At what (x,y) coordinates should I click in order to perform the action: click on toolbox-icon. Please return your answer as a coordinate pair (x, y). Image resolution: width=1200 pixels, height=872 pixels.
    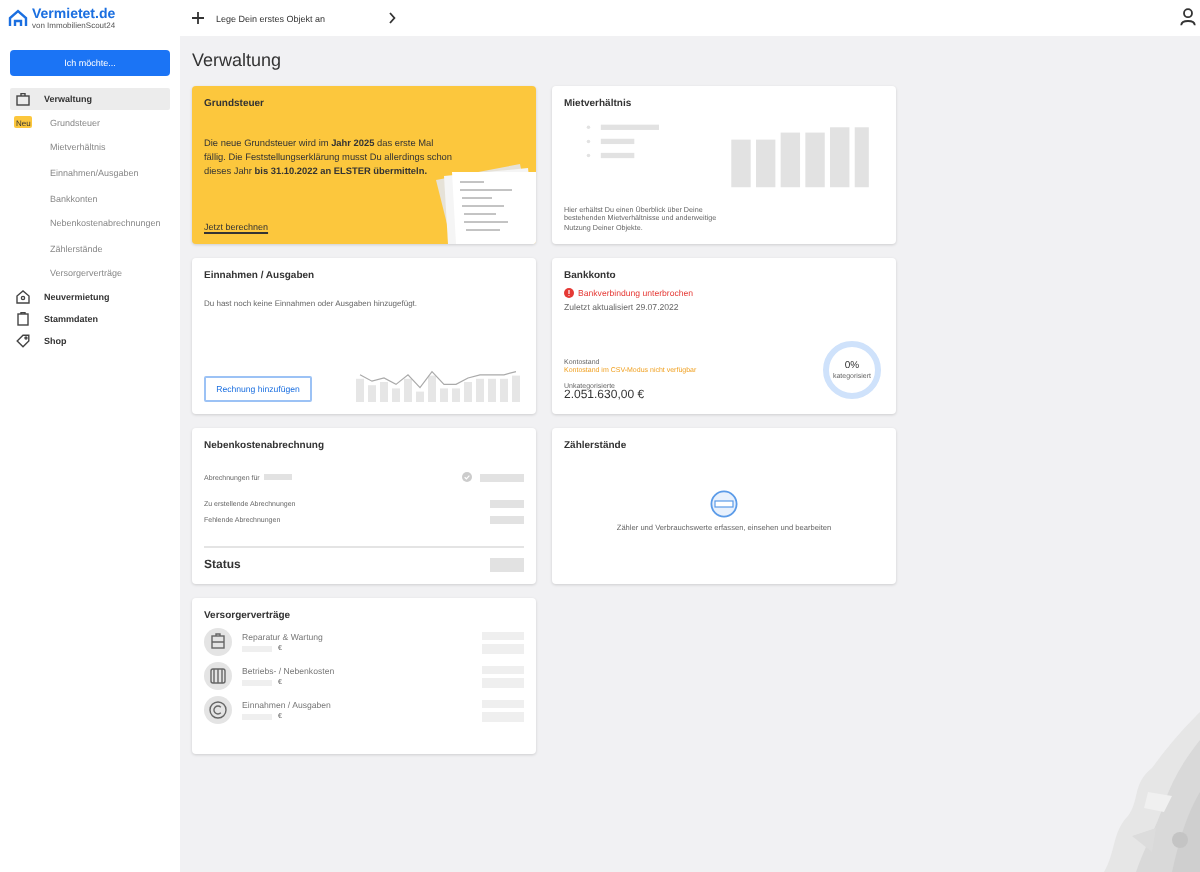
    Looking at the image, I should click on (218, 642).